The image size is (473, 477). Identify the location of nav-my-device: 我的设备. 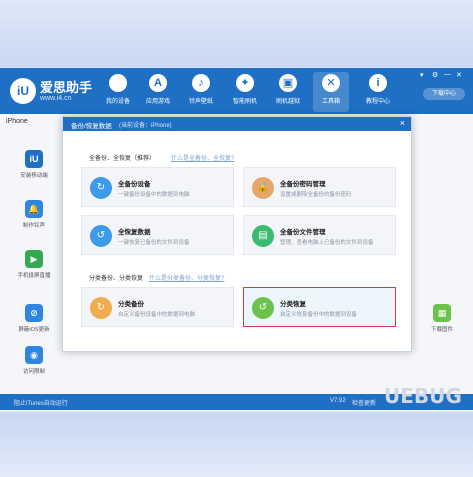
(118, 92).